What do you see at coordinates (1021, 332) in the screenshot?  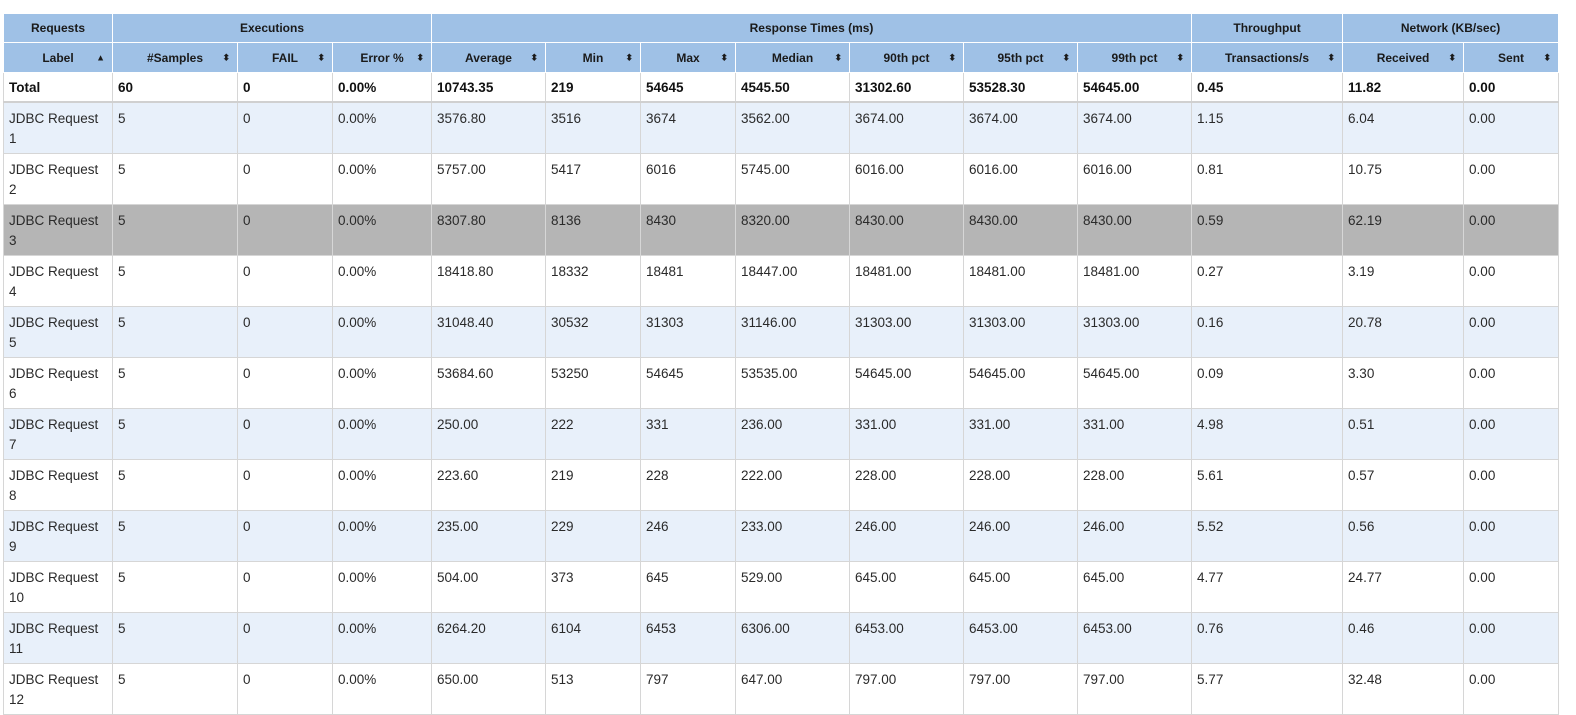 I see `table-cell: 31303.00` at bounding box center [1021, 332].